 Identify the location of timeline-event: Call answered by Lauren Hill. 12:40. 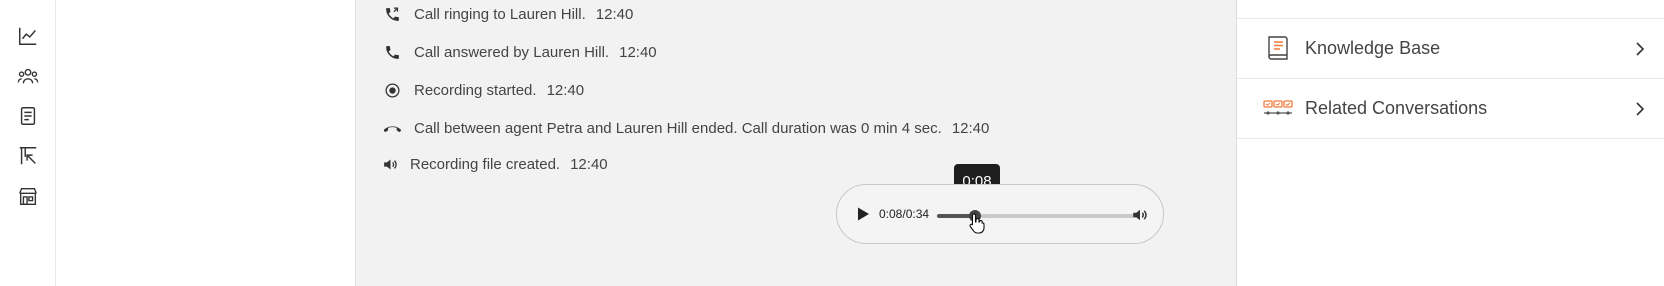
(519, 52).